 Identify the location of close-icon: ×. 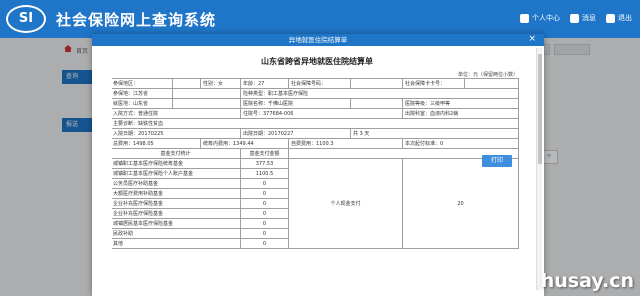
(532, 39).